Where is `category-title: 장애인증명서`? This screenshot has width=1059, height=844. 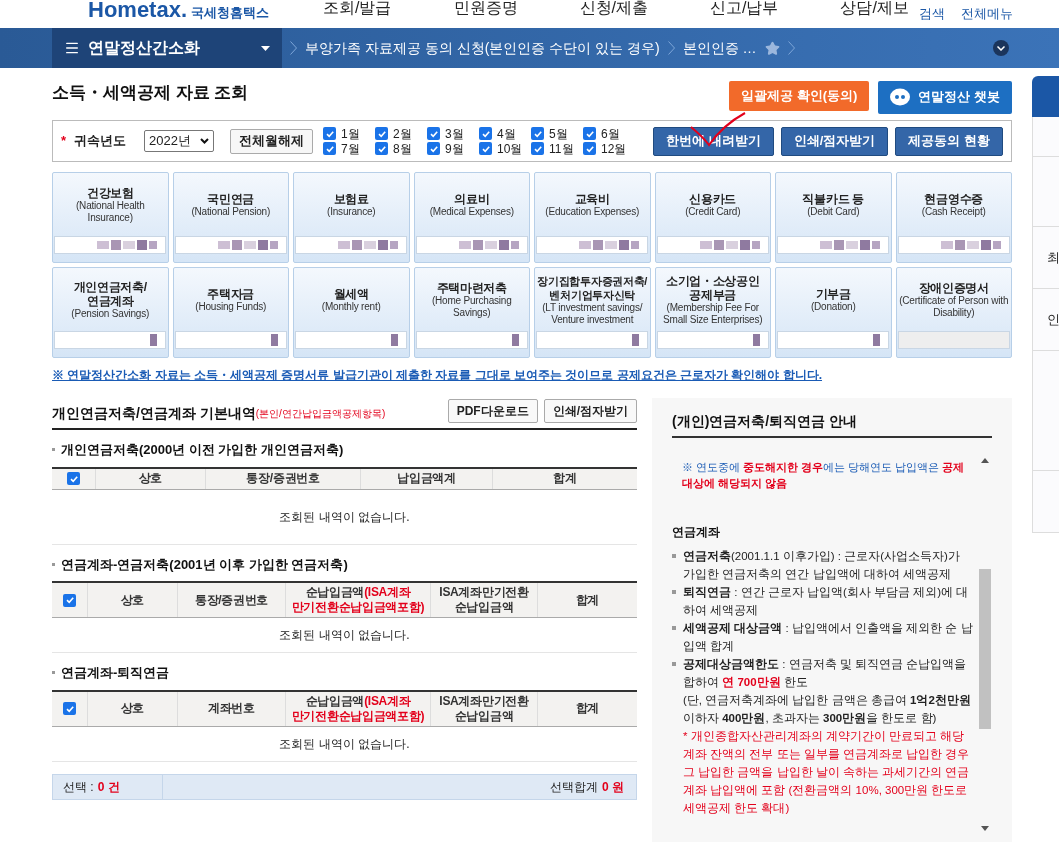
category-title: 장애인증명서 is located at coordinates (953, 287).